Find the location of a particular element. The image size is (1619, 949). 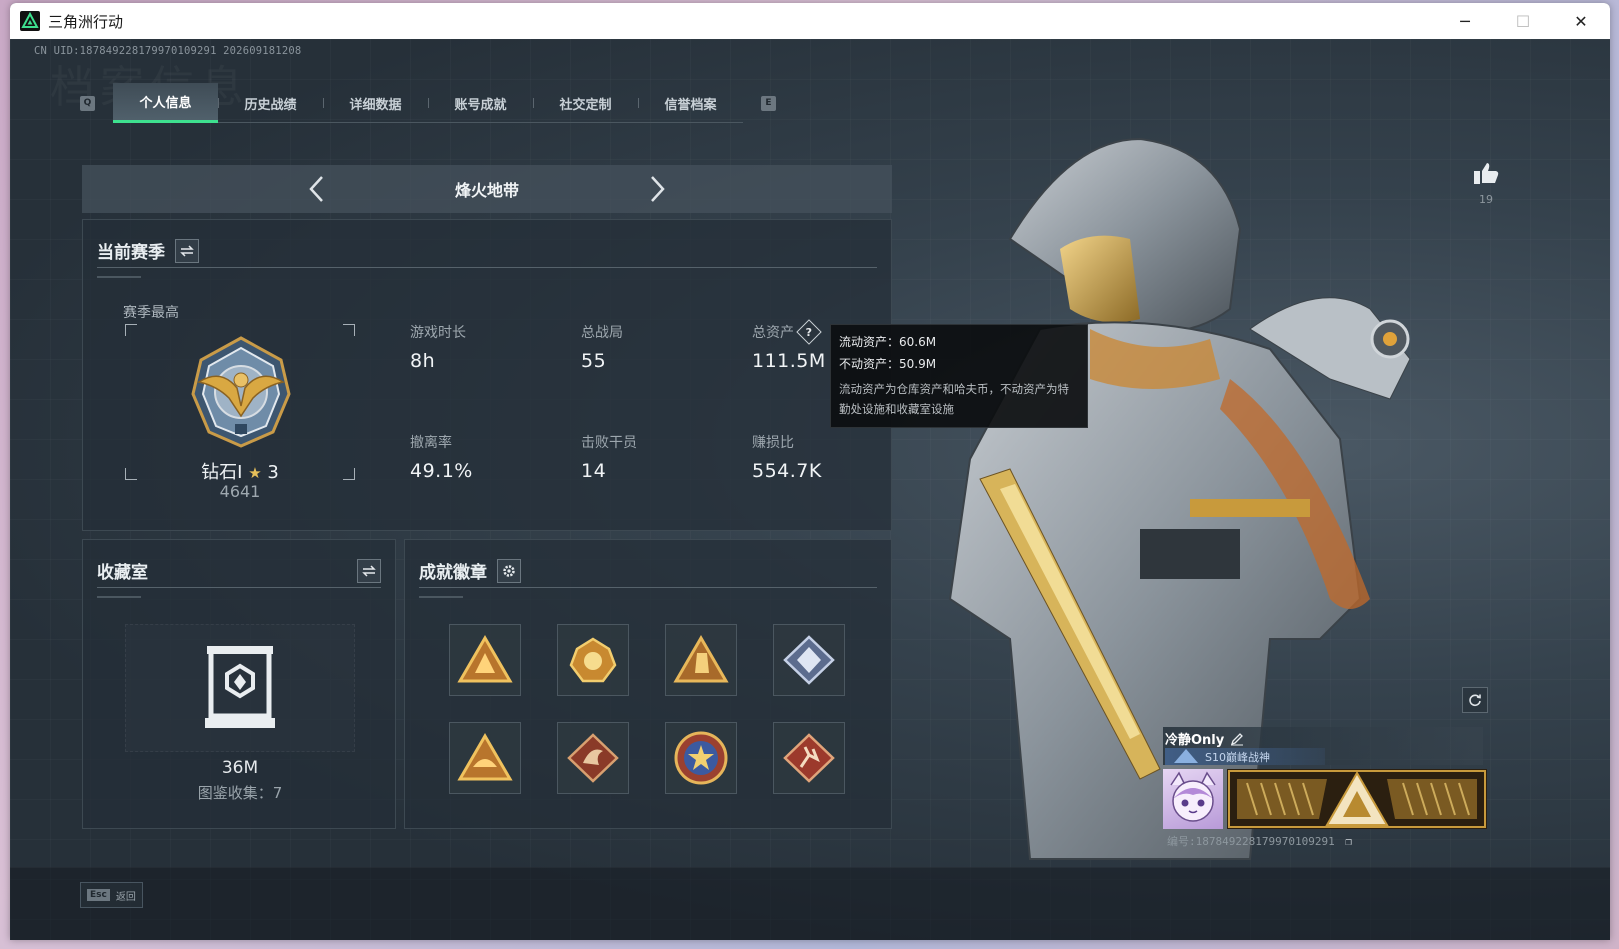

tooltip-fixed-assets: 不动资产：50.9M is located at coordinates (888, 364).